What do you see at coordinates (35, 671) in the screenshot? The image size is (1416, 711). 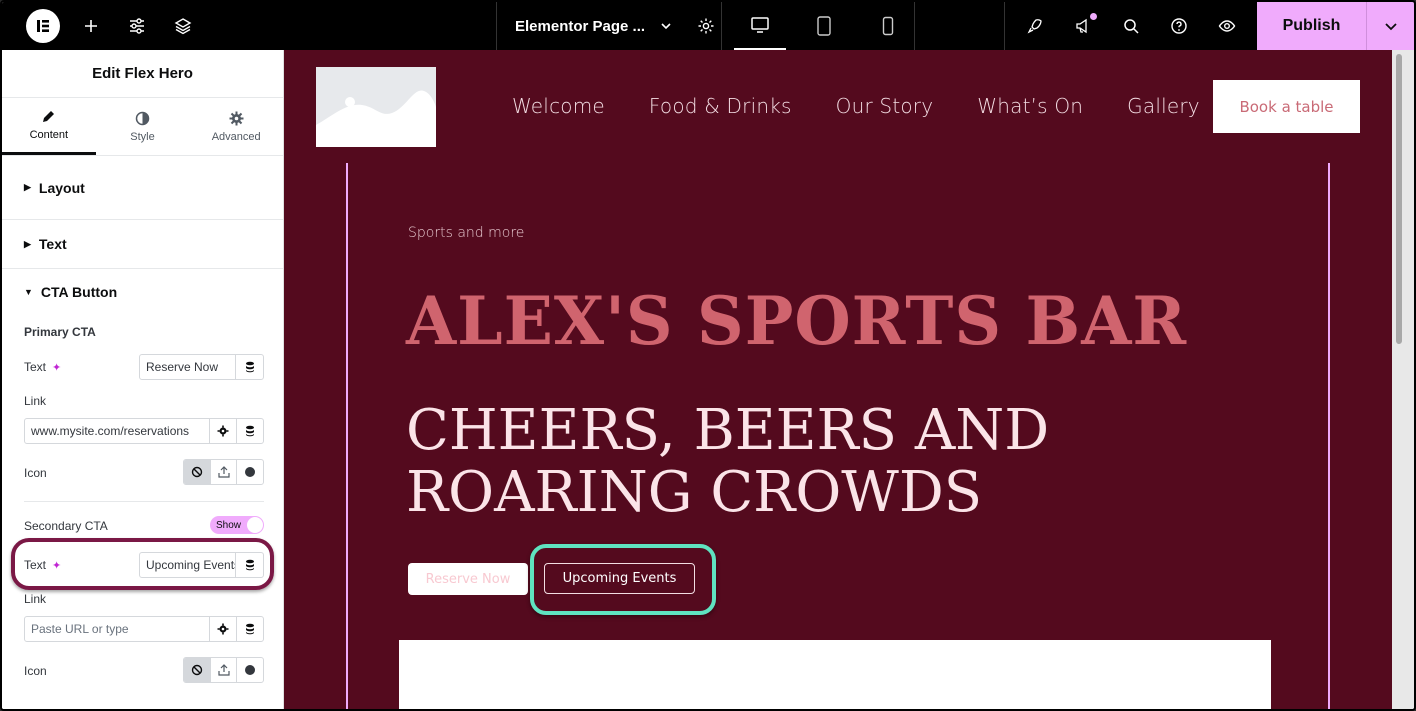 I see `secondary-icon-label: Icon` at bounding box center [35, 671].